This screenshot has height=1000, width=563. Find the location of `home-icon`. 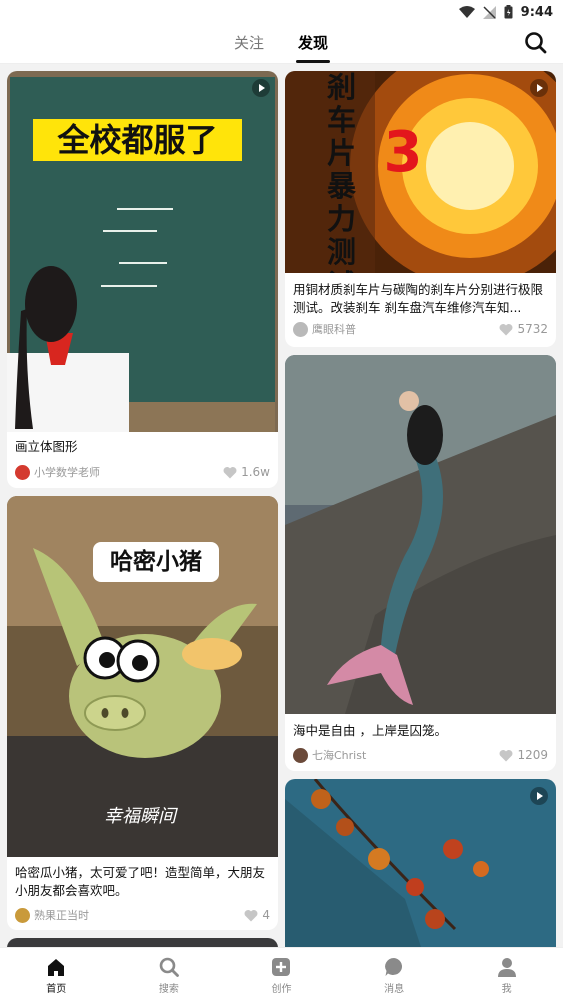

home-icon is located at coordinates (56, 967).